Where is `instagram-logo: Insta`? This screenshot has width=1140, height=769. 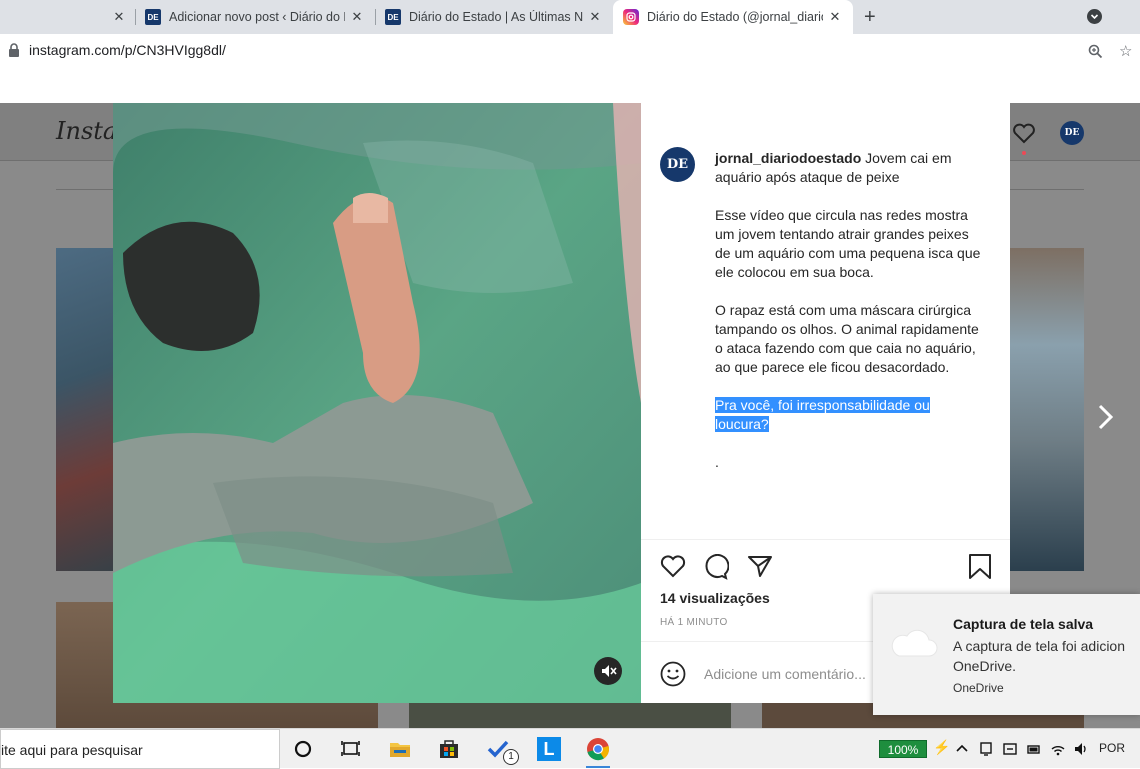 instagram-logo: Insta is located at coordinates (86, 131).